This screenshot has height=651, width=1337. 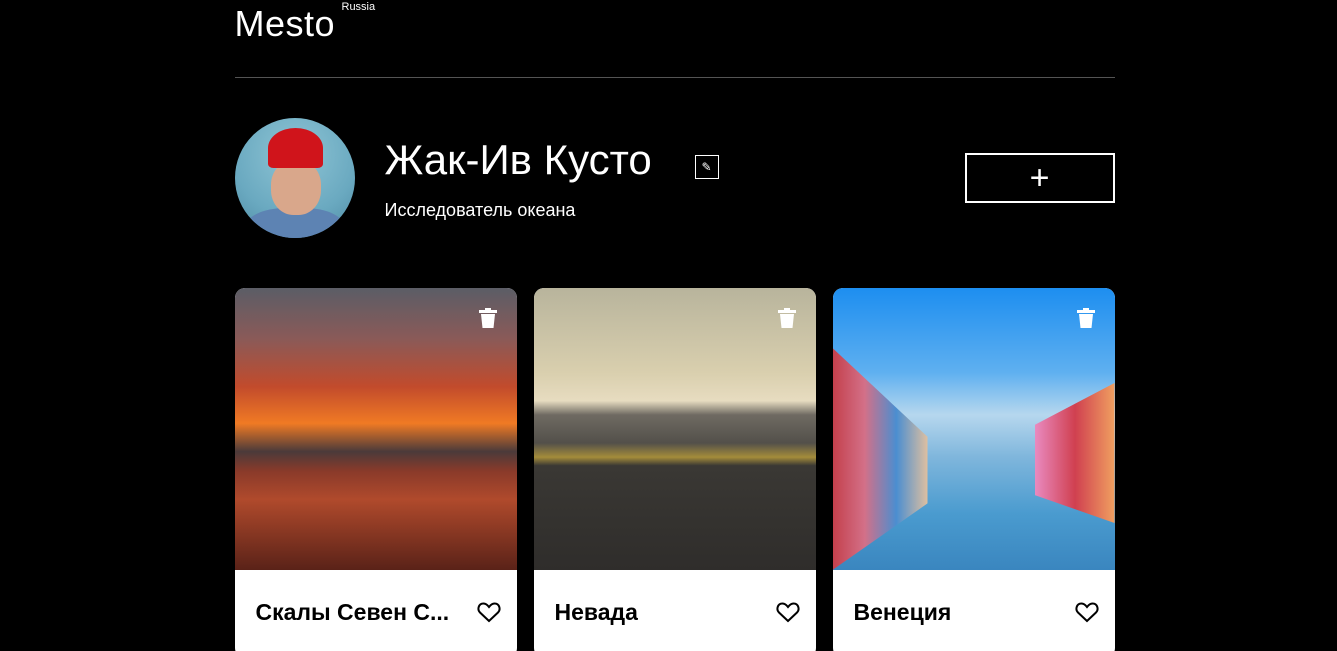 What do you see at coordinates (674, 39) in the screenshot?
I see `header: Mesto Russia` at bounding box center [674, 39].